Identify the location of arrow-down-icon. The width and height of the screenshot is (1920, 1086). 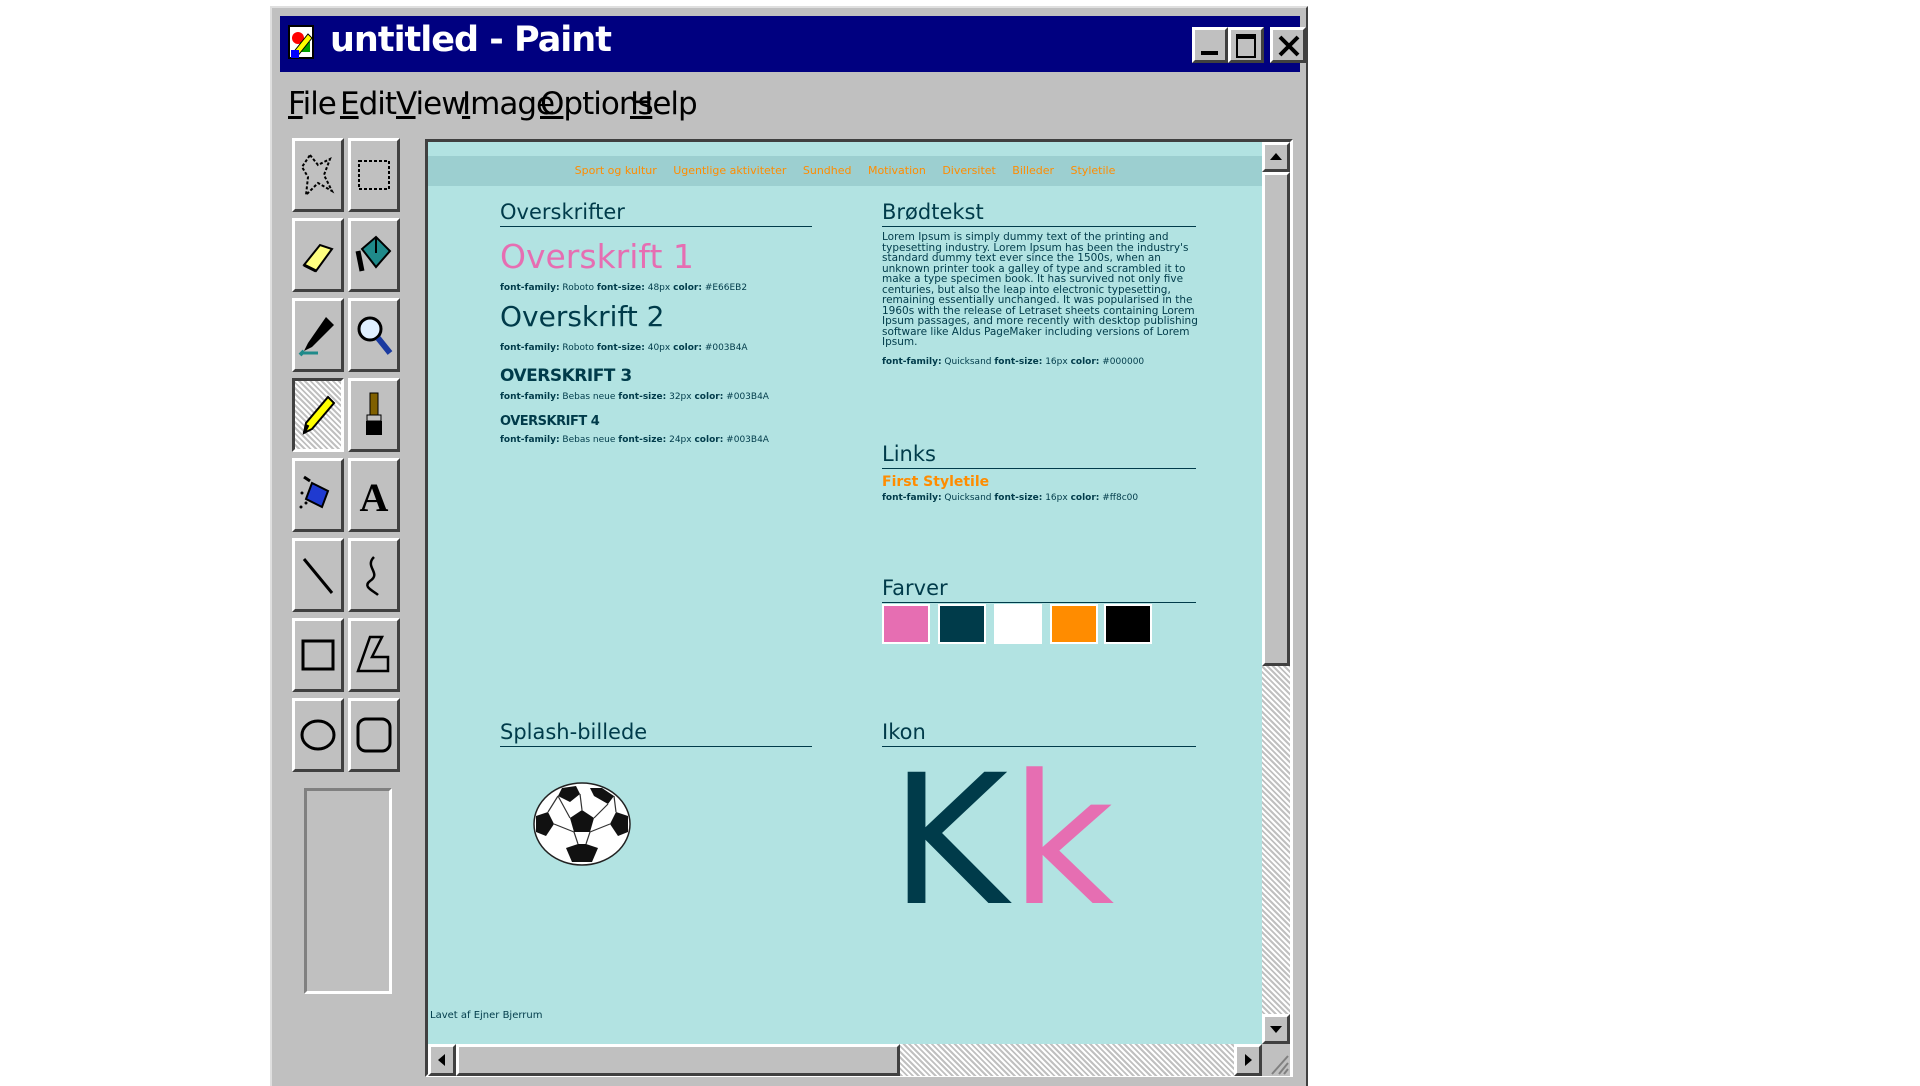
(1276, 1029).